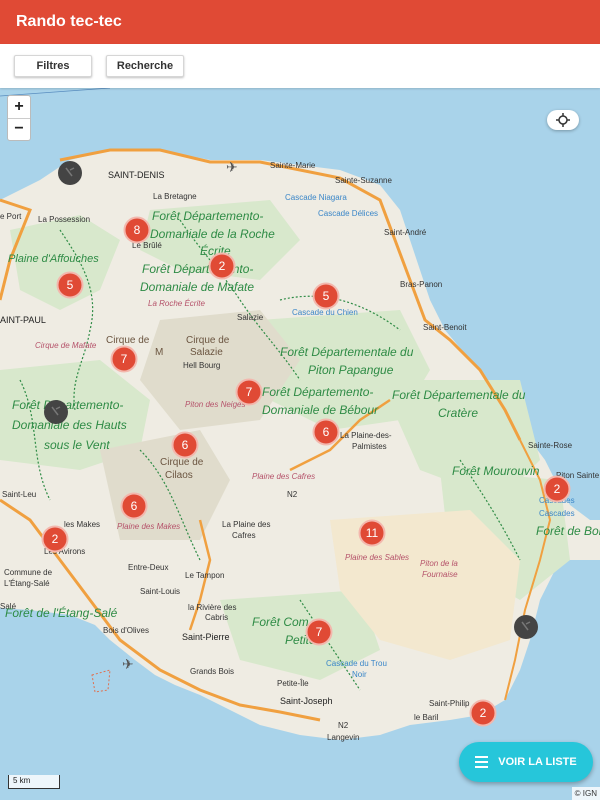 The height and width of the screenshot is (800, 600). I want to click on place-riviere-2: Cabris, so click(216, 617).